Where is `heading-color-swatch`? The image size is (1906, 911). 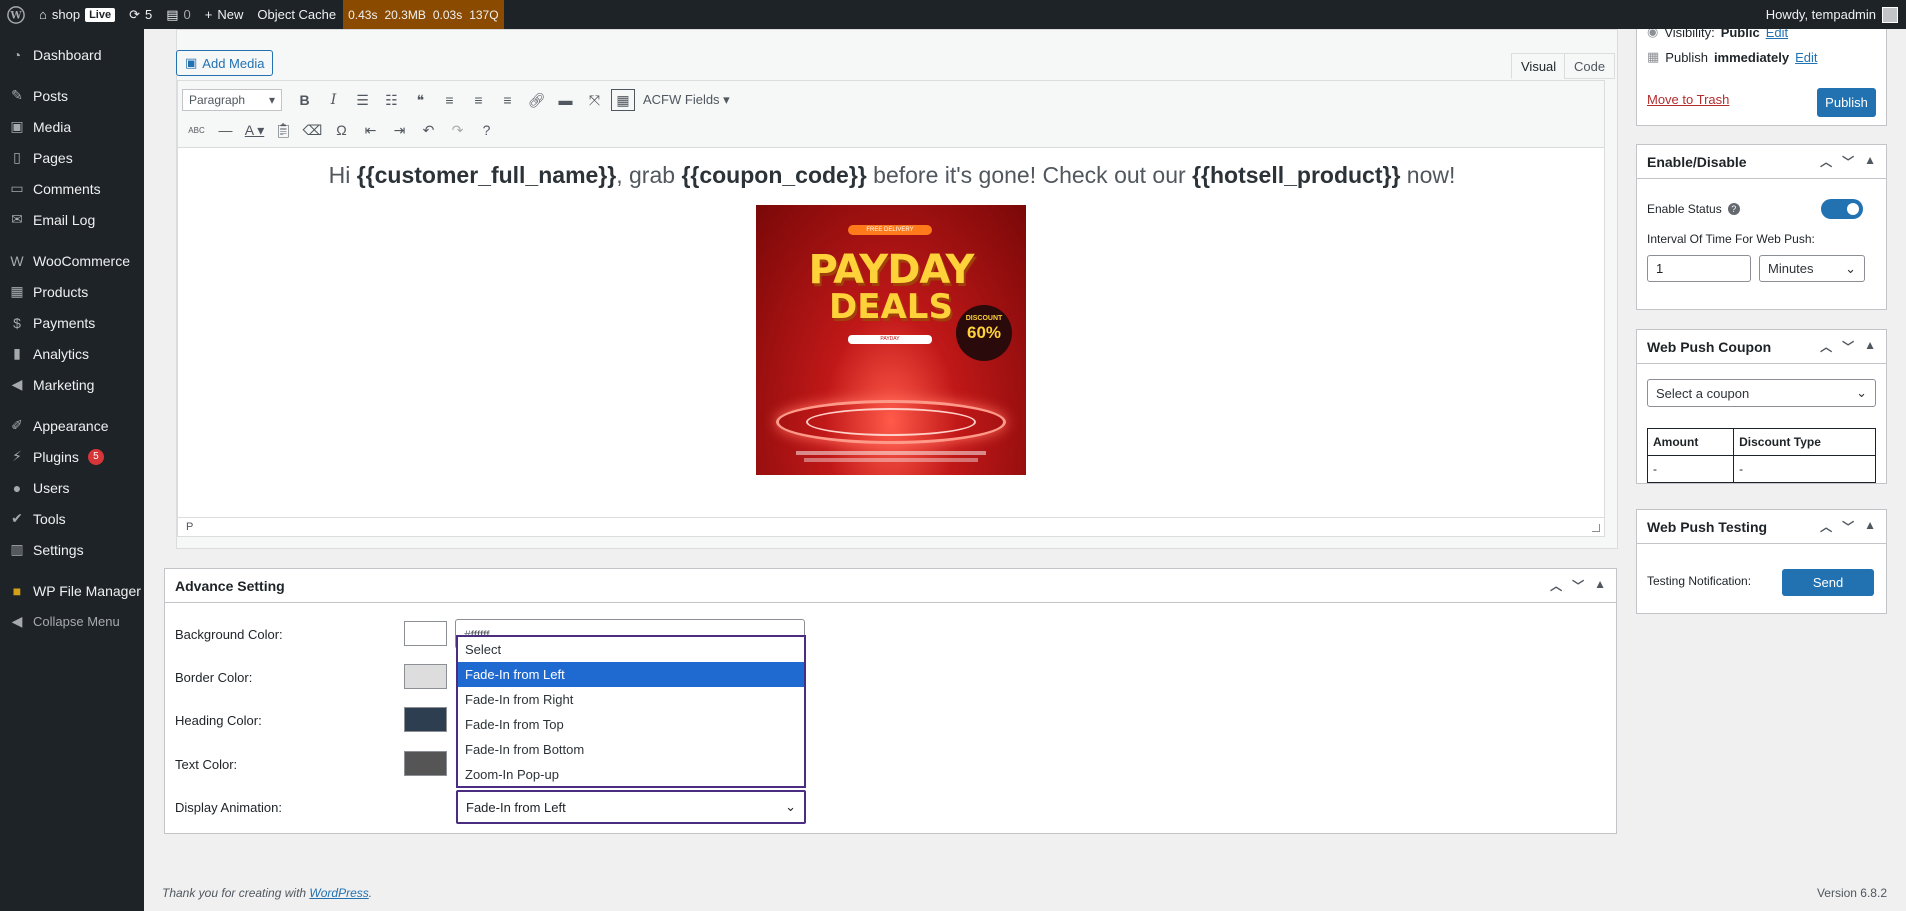 heading-color-swatch is located at coordinates (425, 719).